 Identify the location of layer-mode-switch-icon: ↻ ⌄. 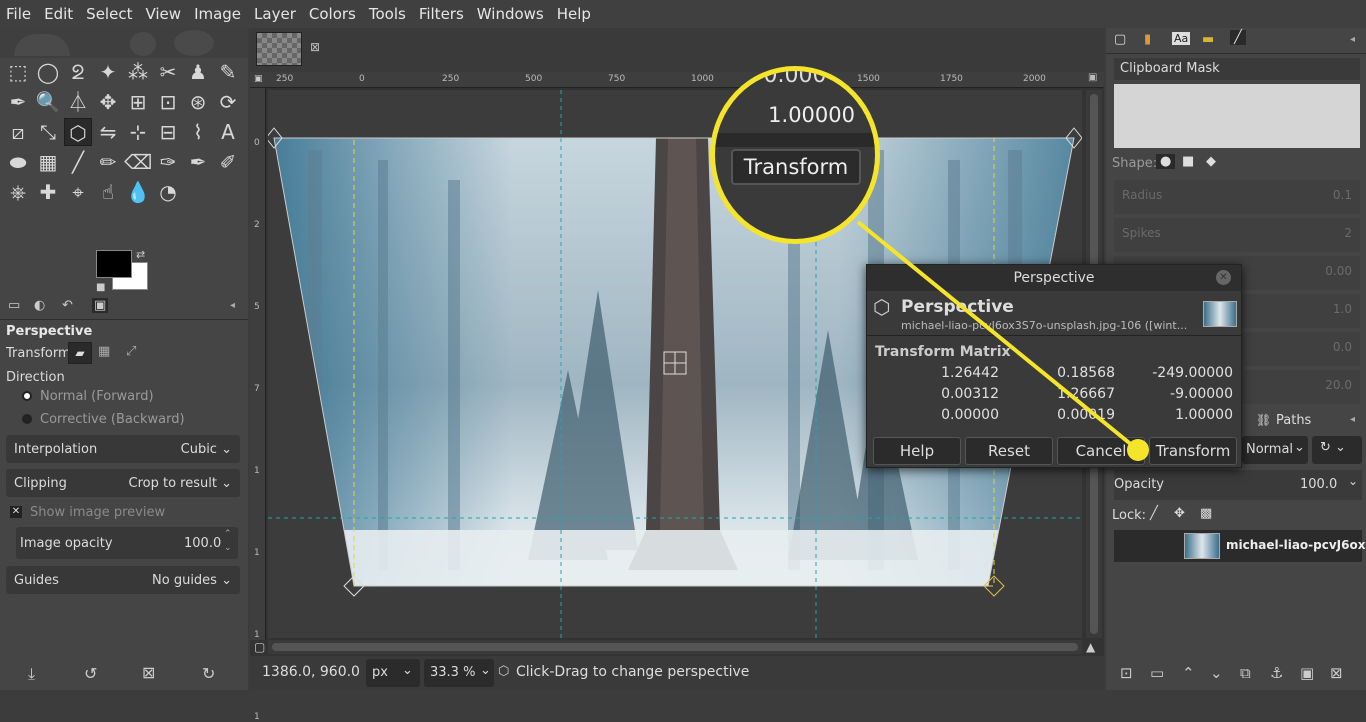
(1337, 450).